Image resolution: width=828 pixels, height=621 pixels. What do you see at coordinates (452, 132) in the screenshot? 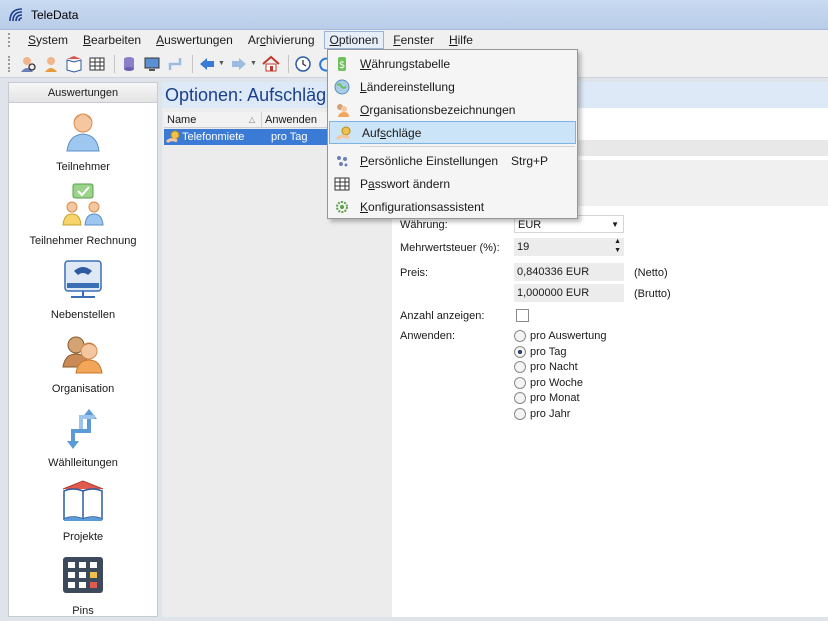
I see `menu-item-aufschlaege: Aufschläge` at bounding box center [452, 132].